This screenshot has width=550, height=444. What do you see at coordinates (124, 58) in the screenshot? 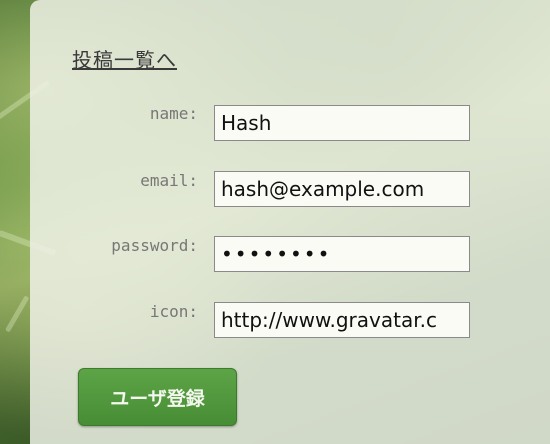
I see `back-to-posts-link: 投稿一覧へ` at bounding box center [124, 58].